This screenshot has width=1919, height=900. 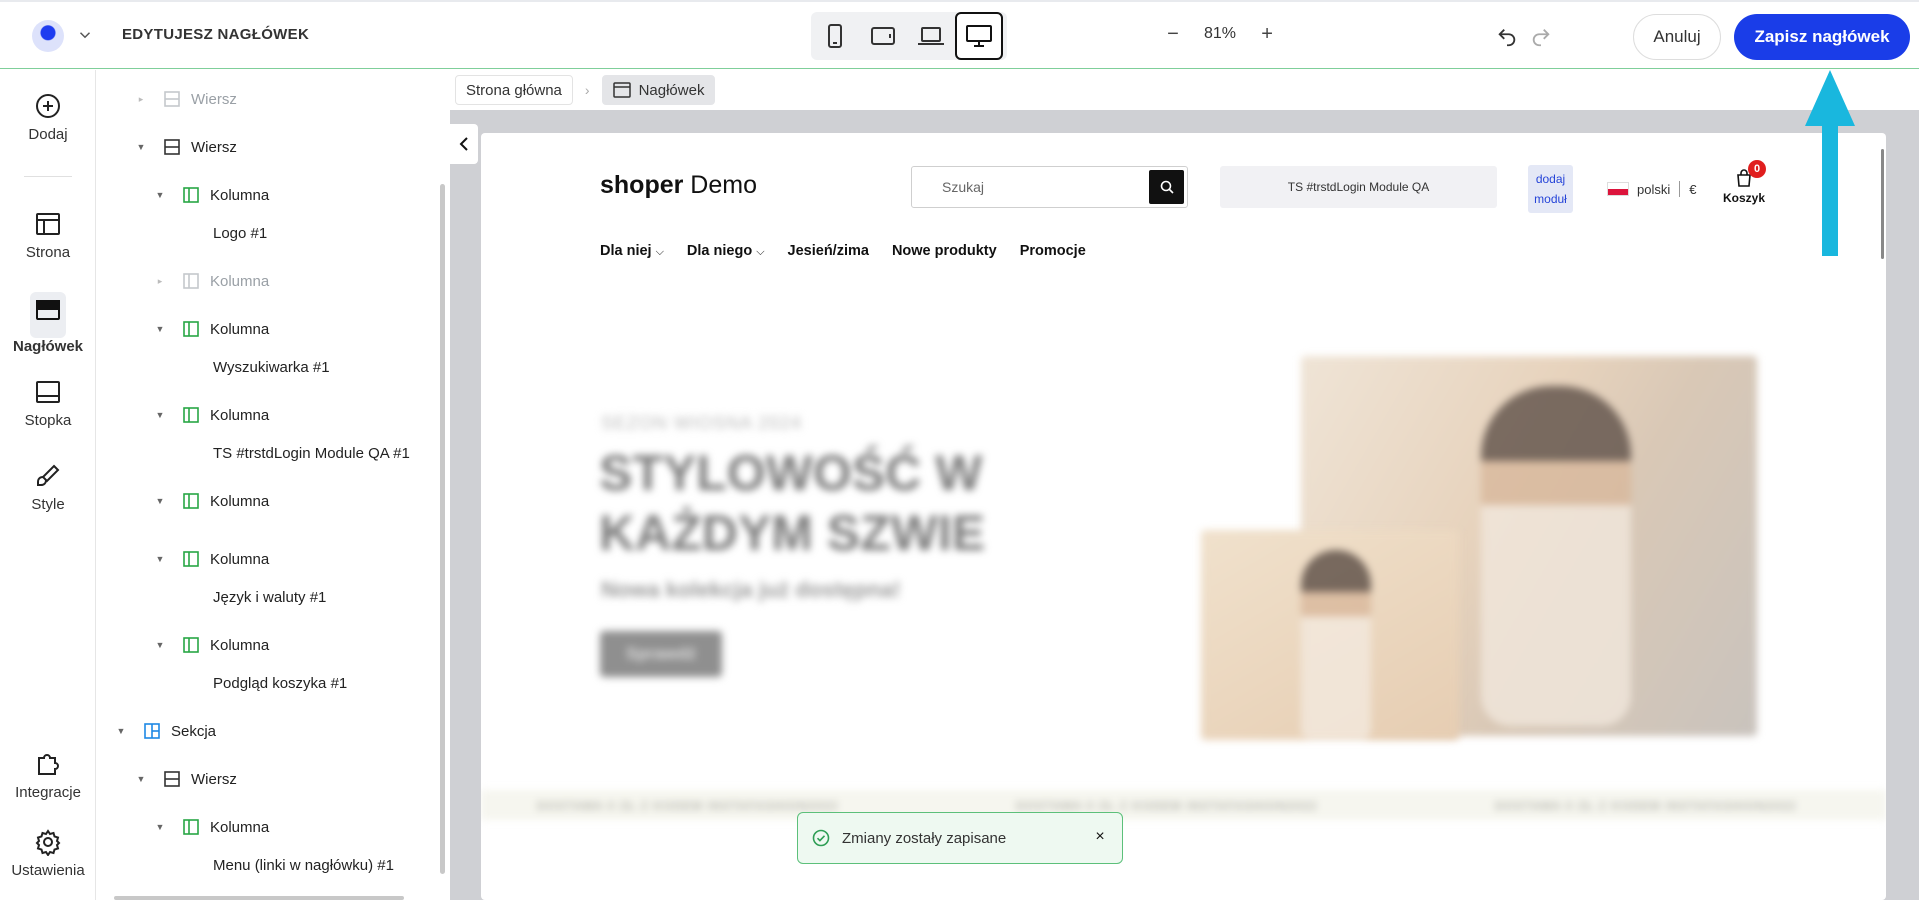 I want to click on shop-logo-rest: Demo, so click(x=720, y=185).